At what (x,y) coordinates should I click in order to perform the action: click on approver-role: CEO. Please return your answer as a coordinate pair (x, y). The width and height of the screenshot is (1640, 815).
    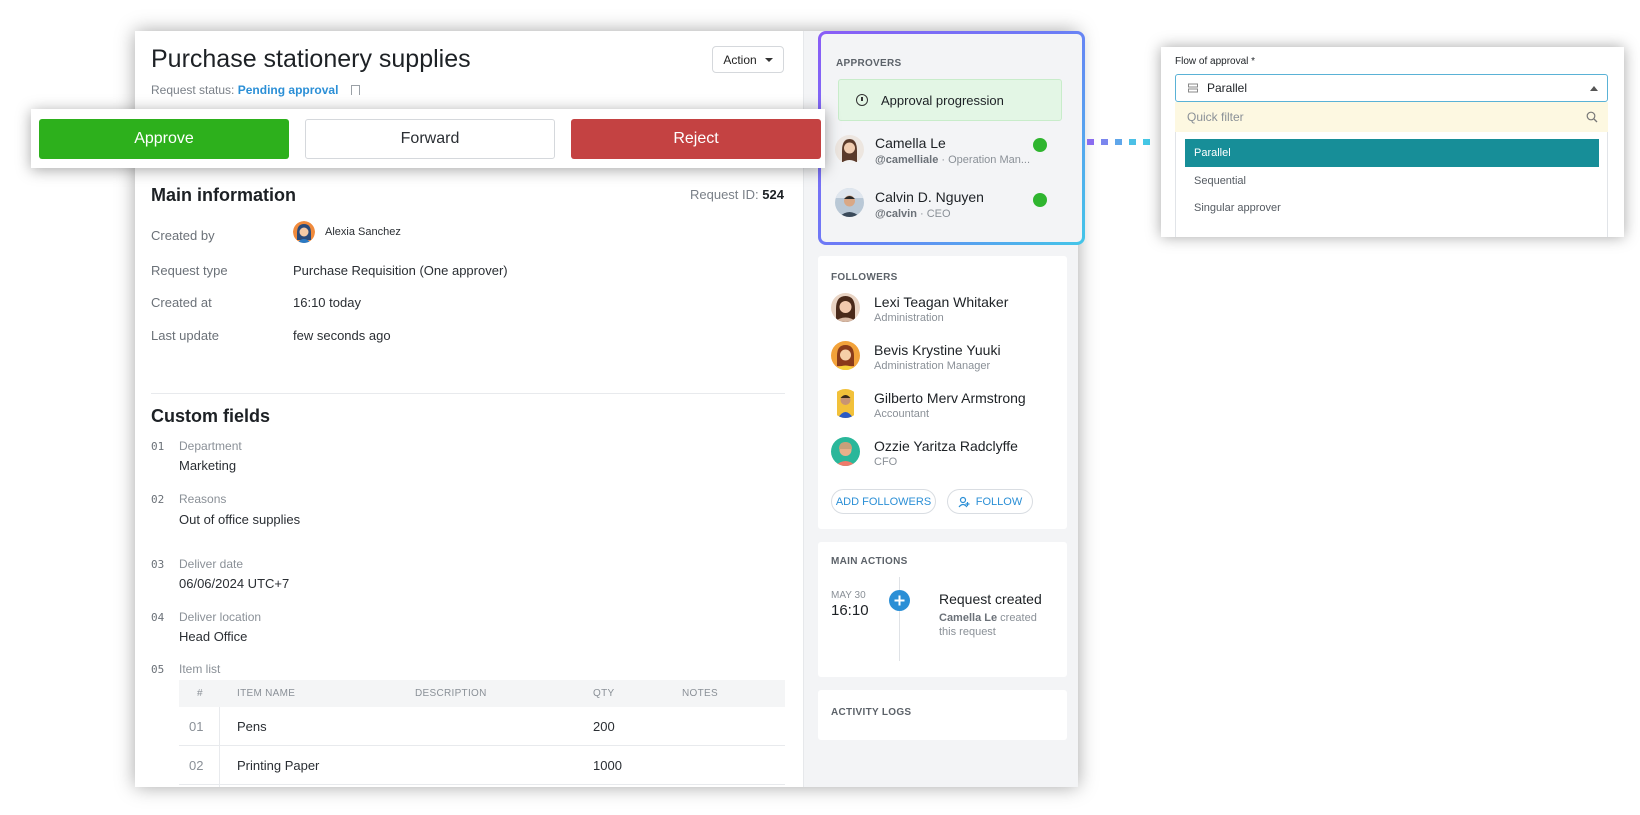
    Looking at the image, I should click on (938, 214).